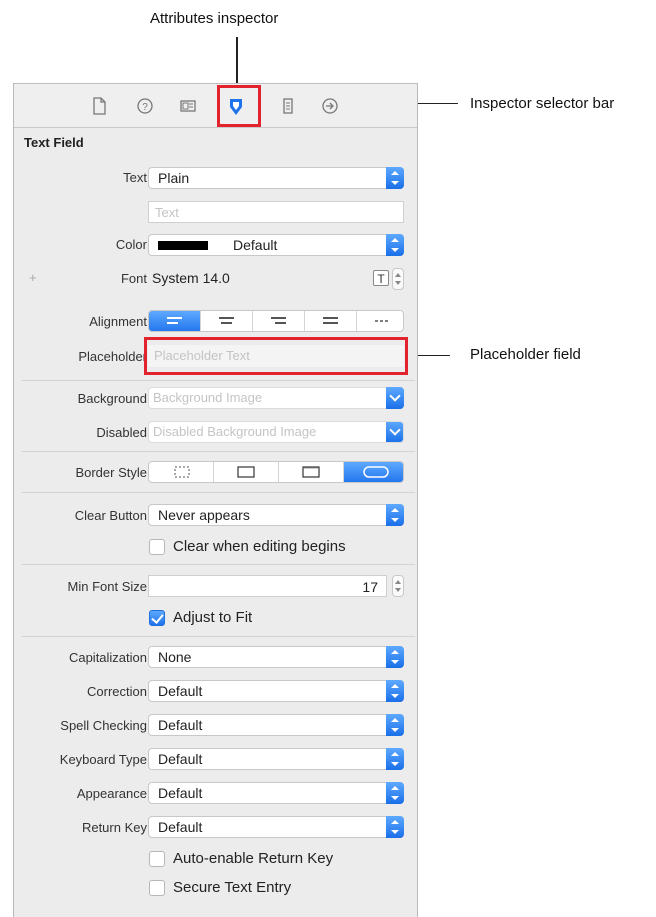 This screenshot has height=917, width=656. I want to click on border-style-segmented-control, so click(276, 472).